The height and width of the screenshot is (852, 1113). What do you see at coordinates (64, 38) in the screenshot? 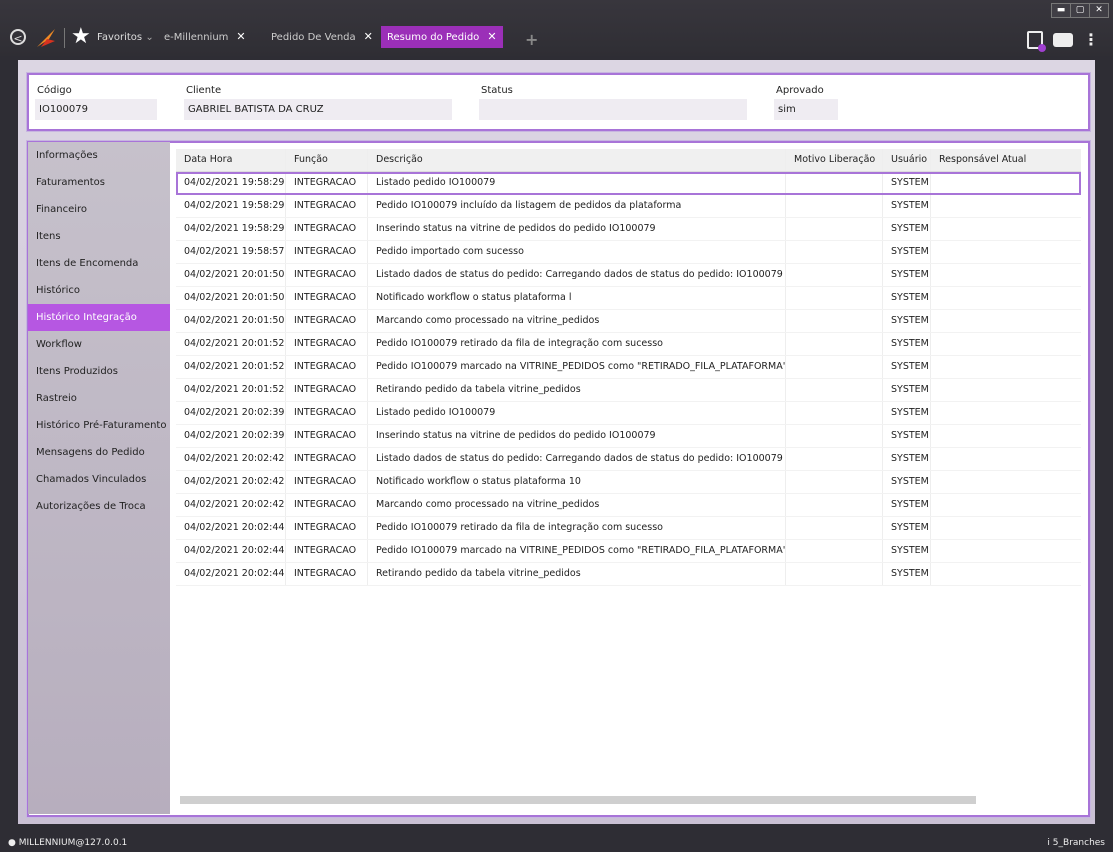
I see `divider` at bounding box center [64, 38].